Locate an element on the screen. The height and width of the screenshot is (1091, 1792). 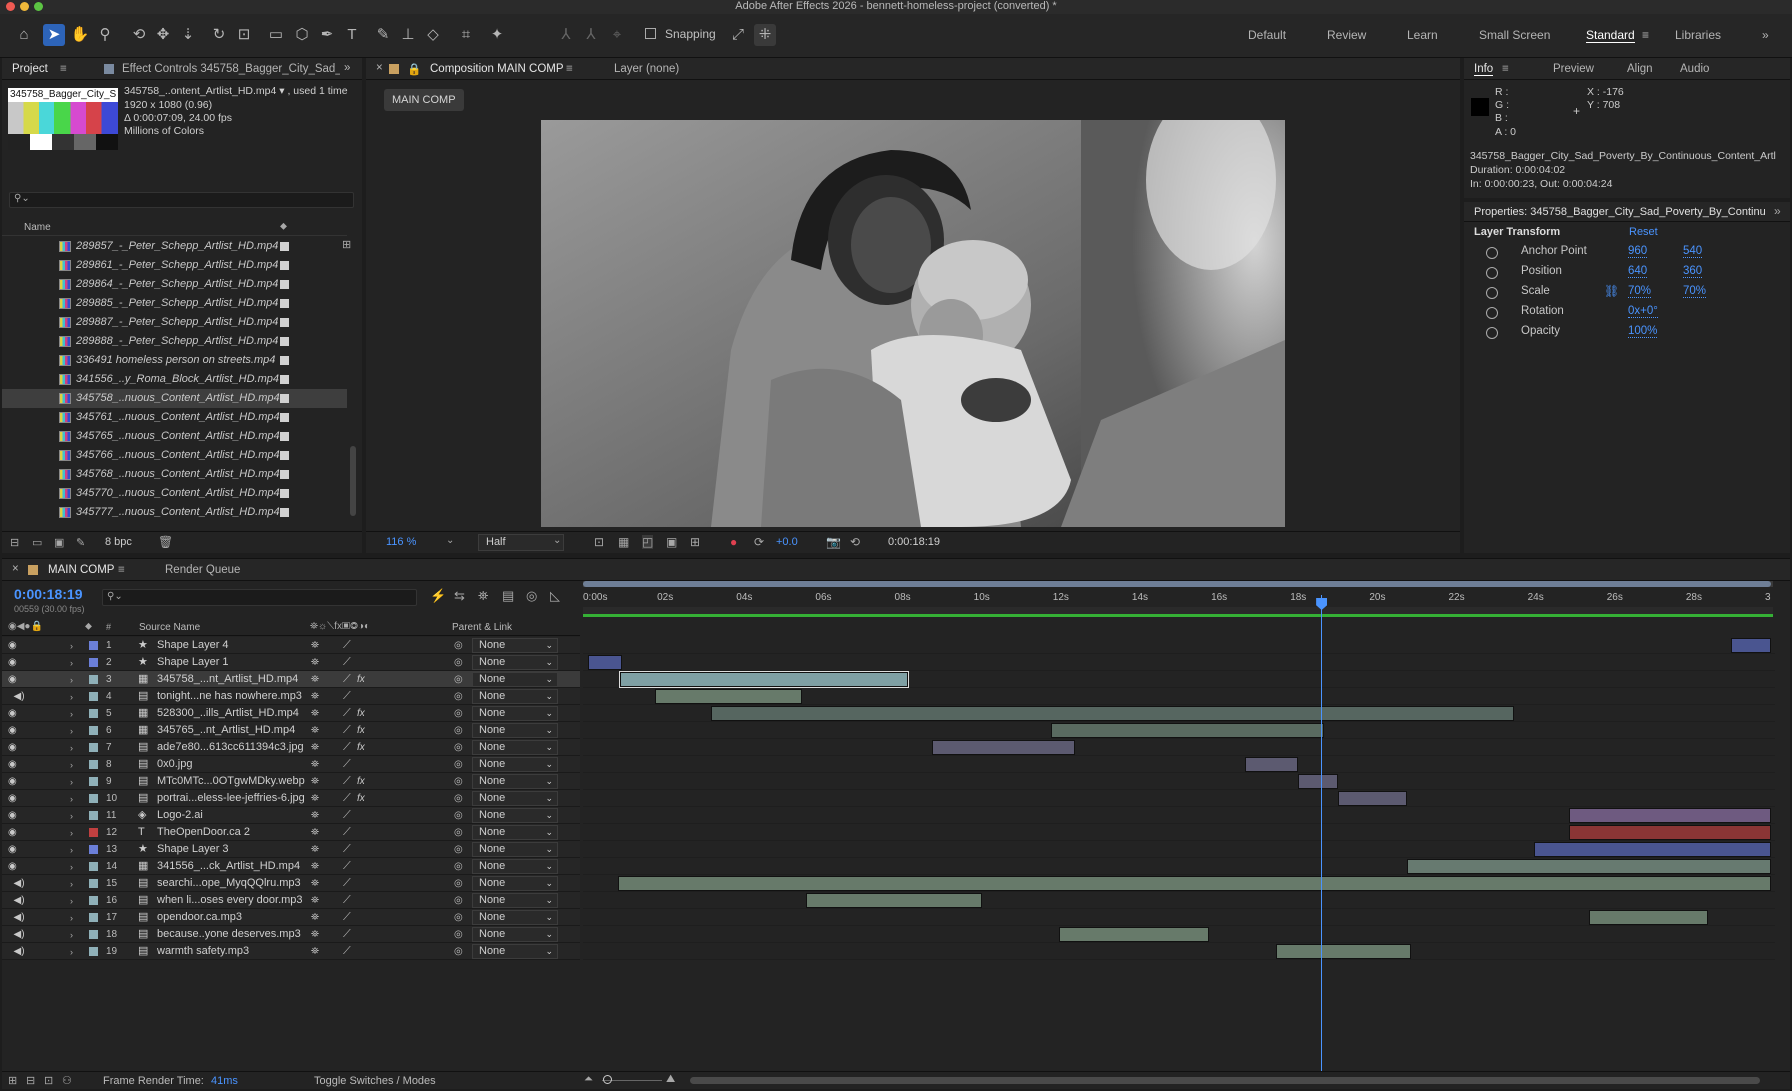
layer-source-name: 0x0.jpg is located at coordinates (174, 764).